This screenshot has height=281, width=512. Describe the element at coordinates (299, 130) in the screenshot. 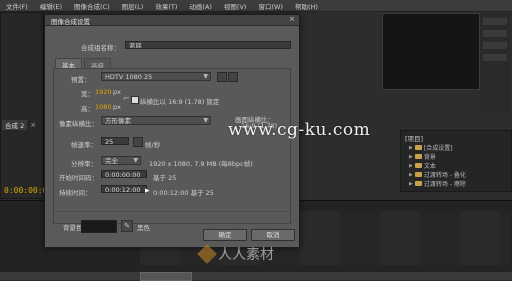

I see `watermark-text: www.cg-ku.com` at that location.